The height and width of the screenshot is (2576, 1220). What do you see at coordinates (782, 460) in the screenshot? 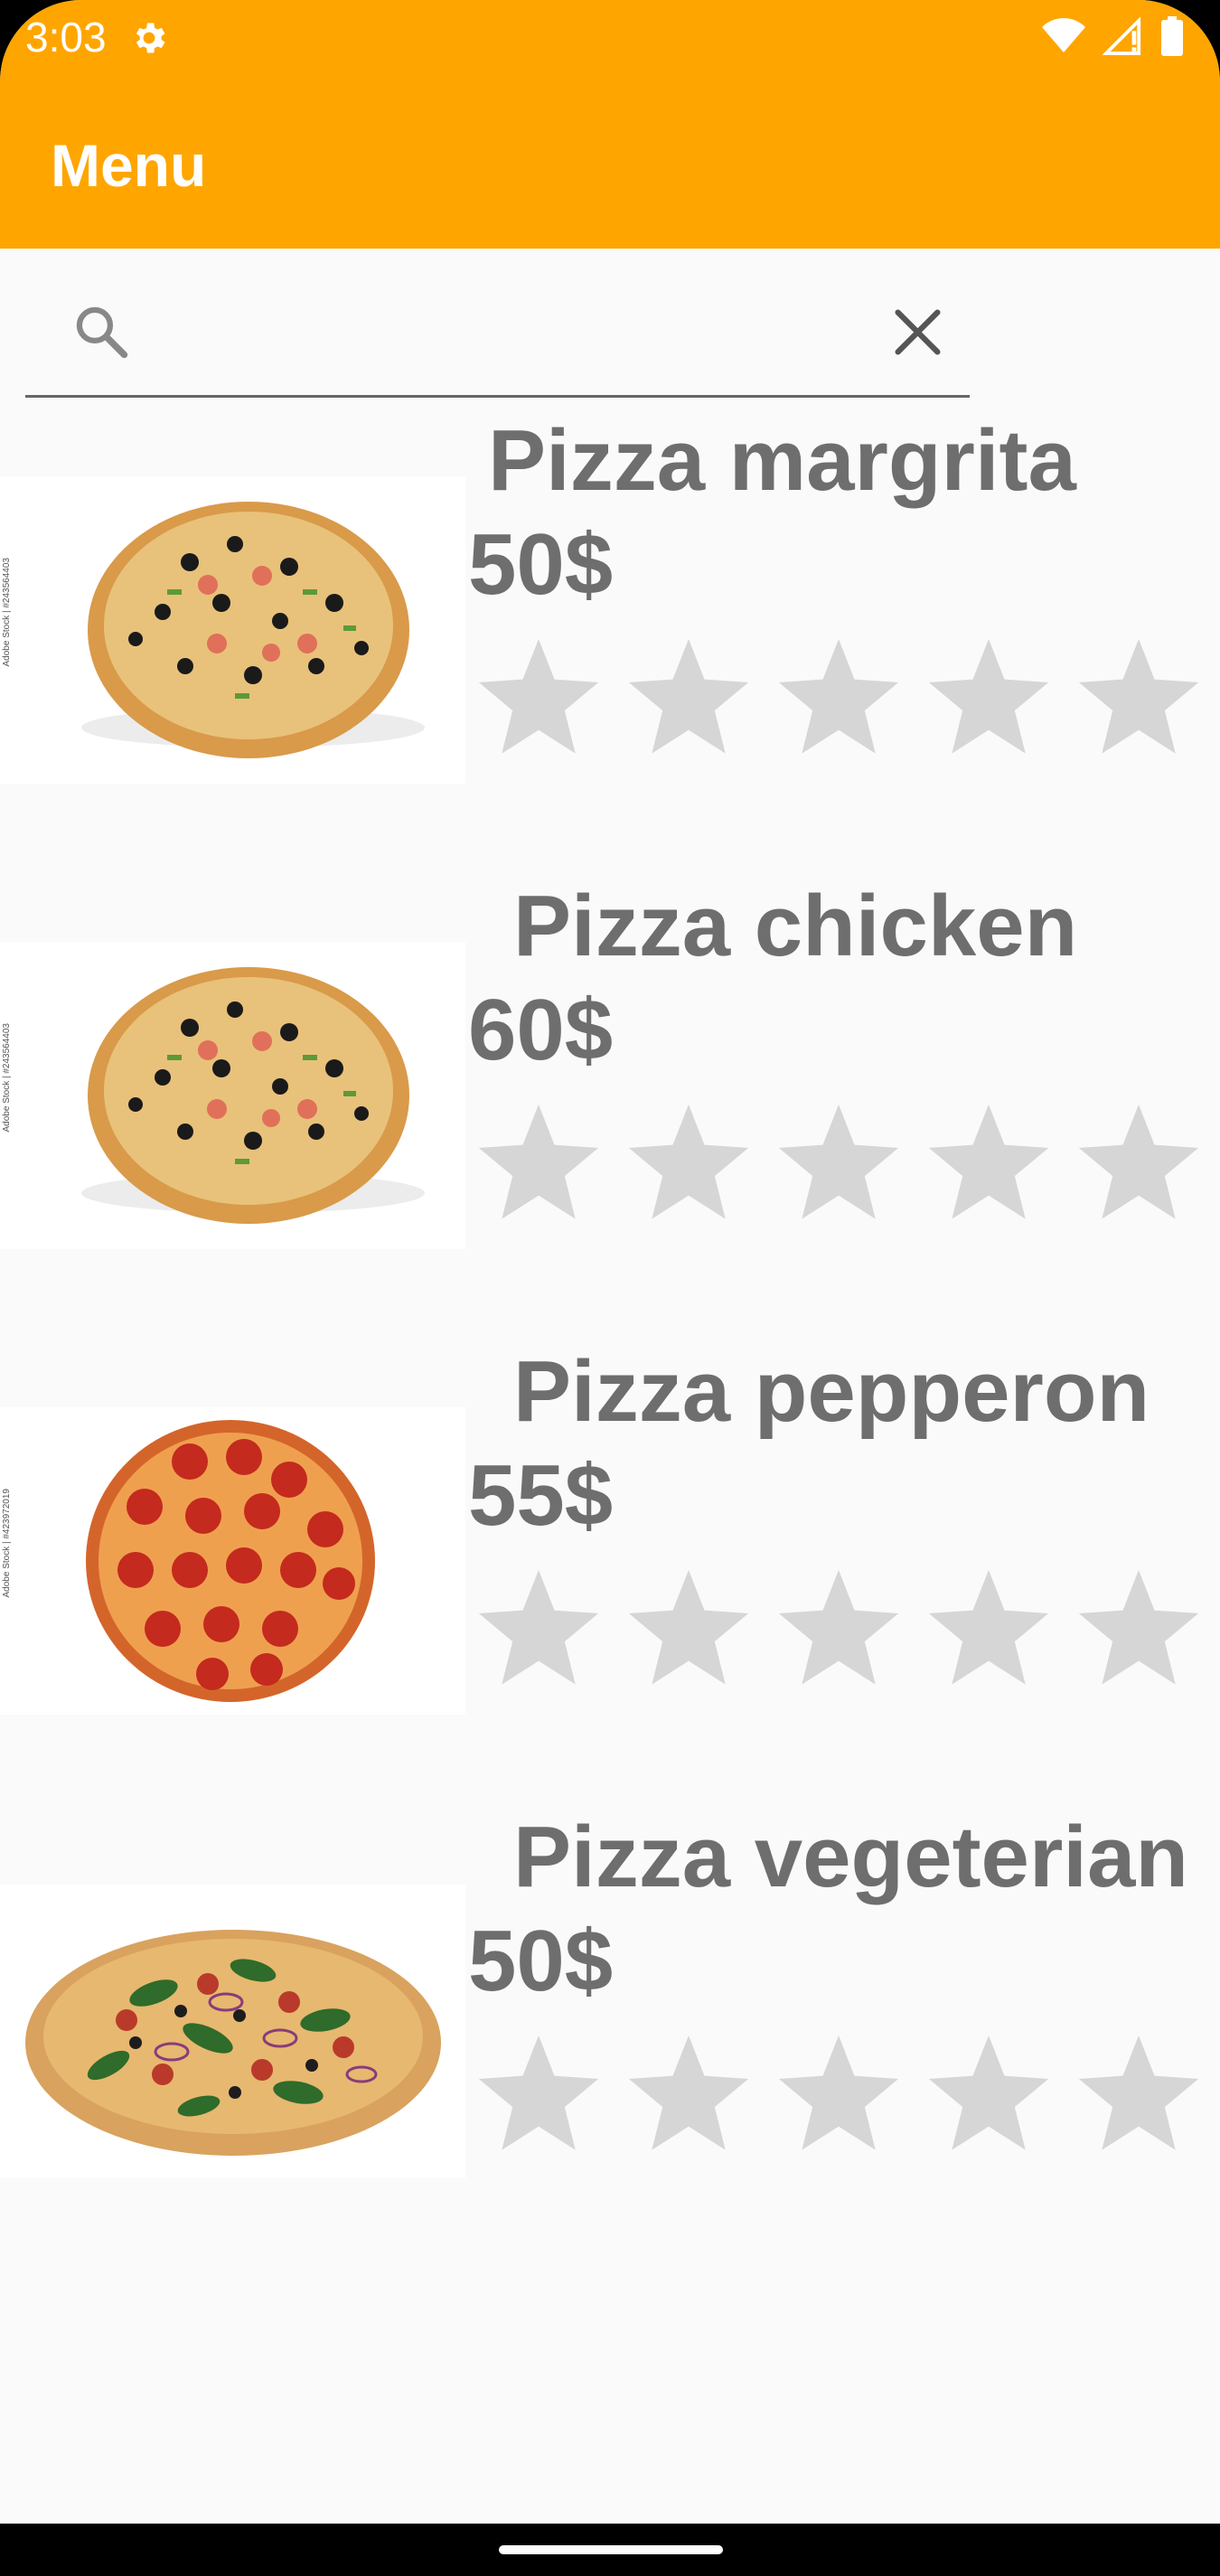
I see `item-name: Pizza margrita` at bounding box center [782, 460].